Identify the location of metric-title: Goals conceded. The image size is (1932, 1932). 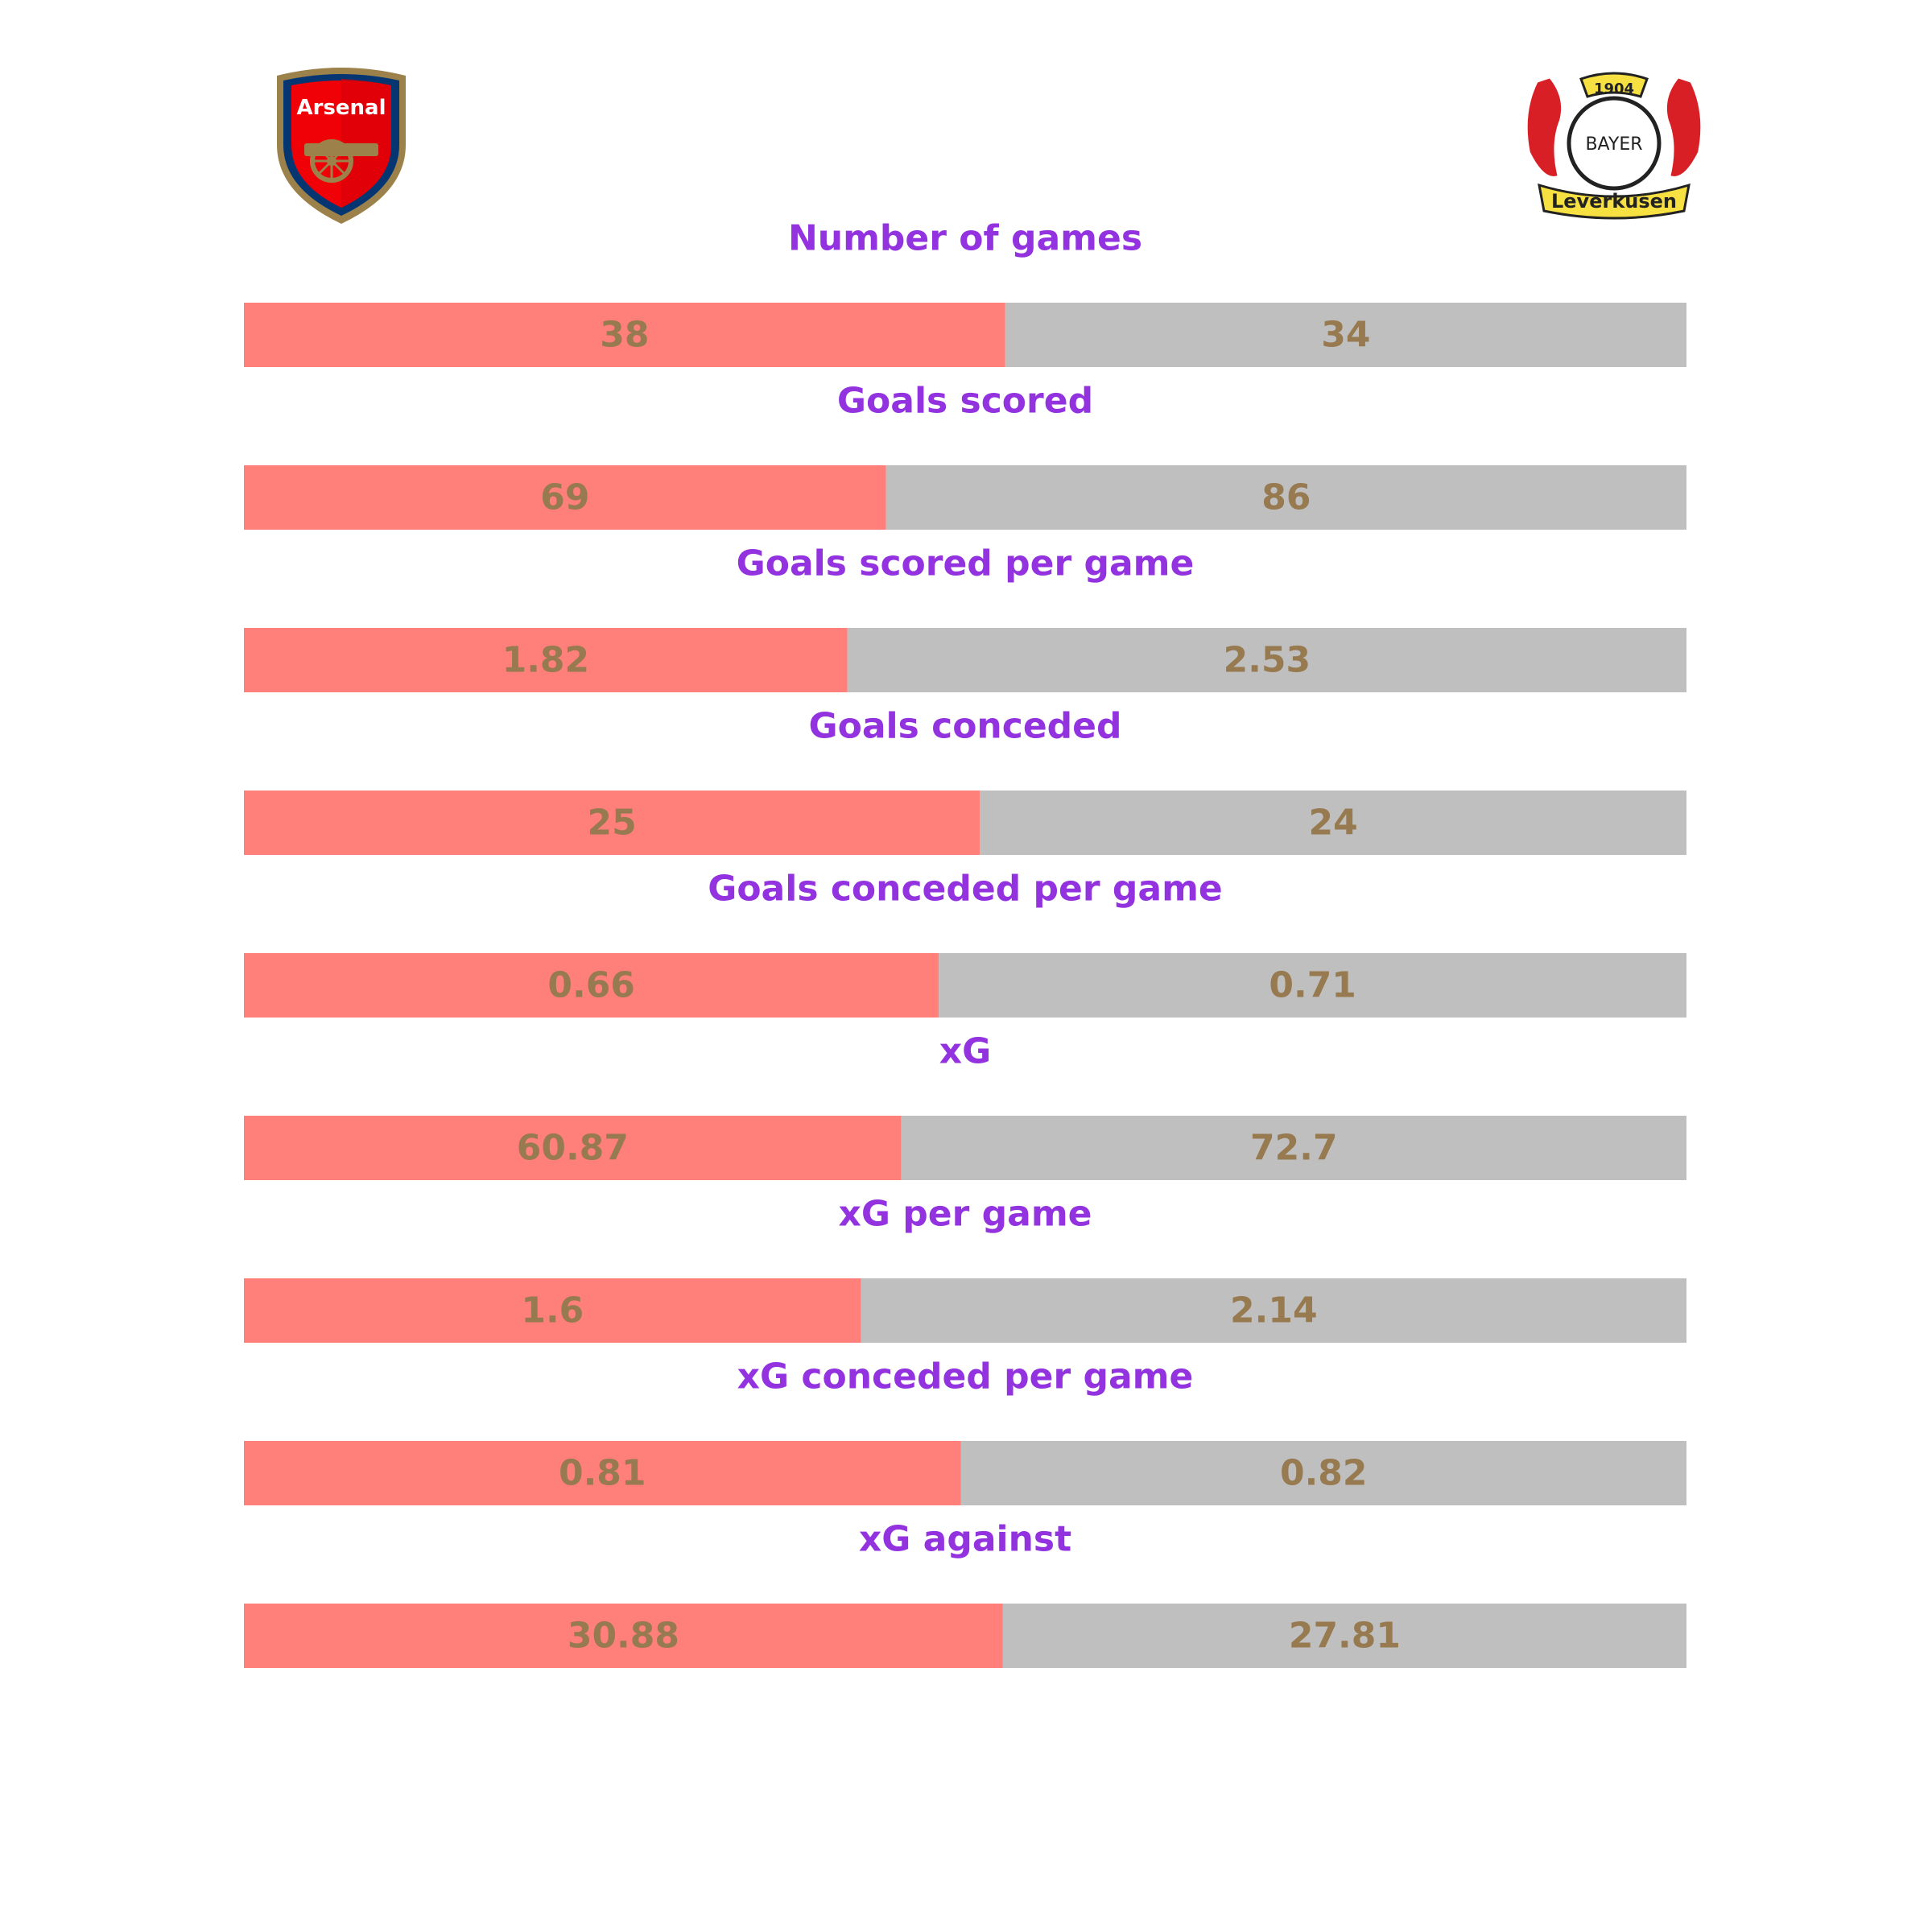
(965, 726).